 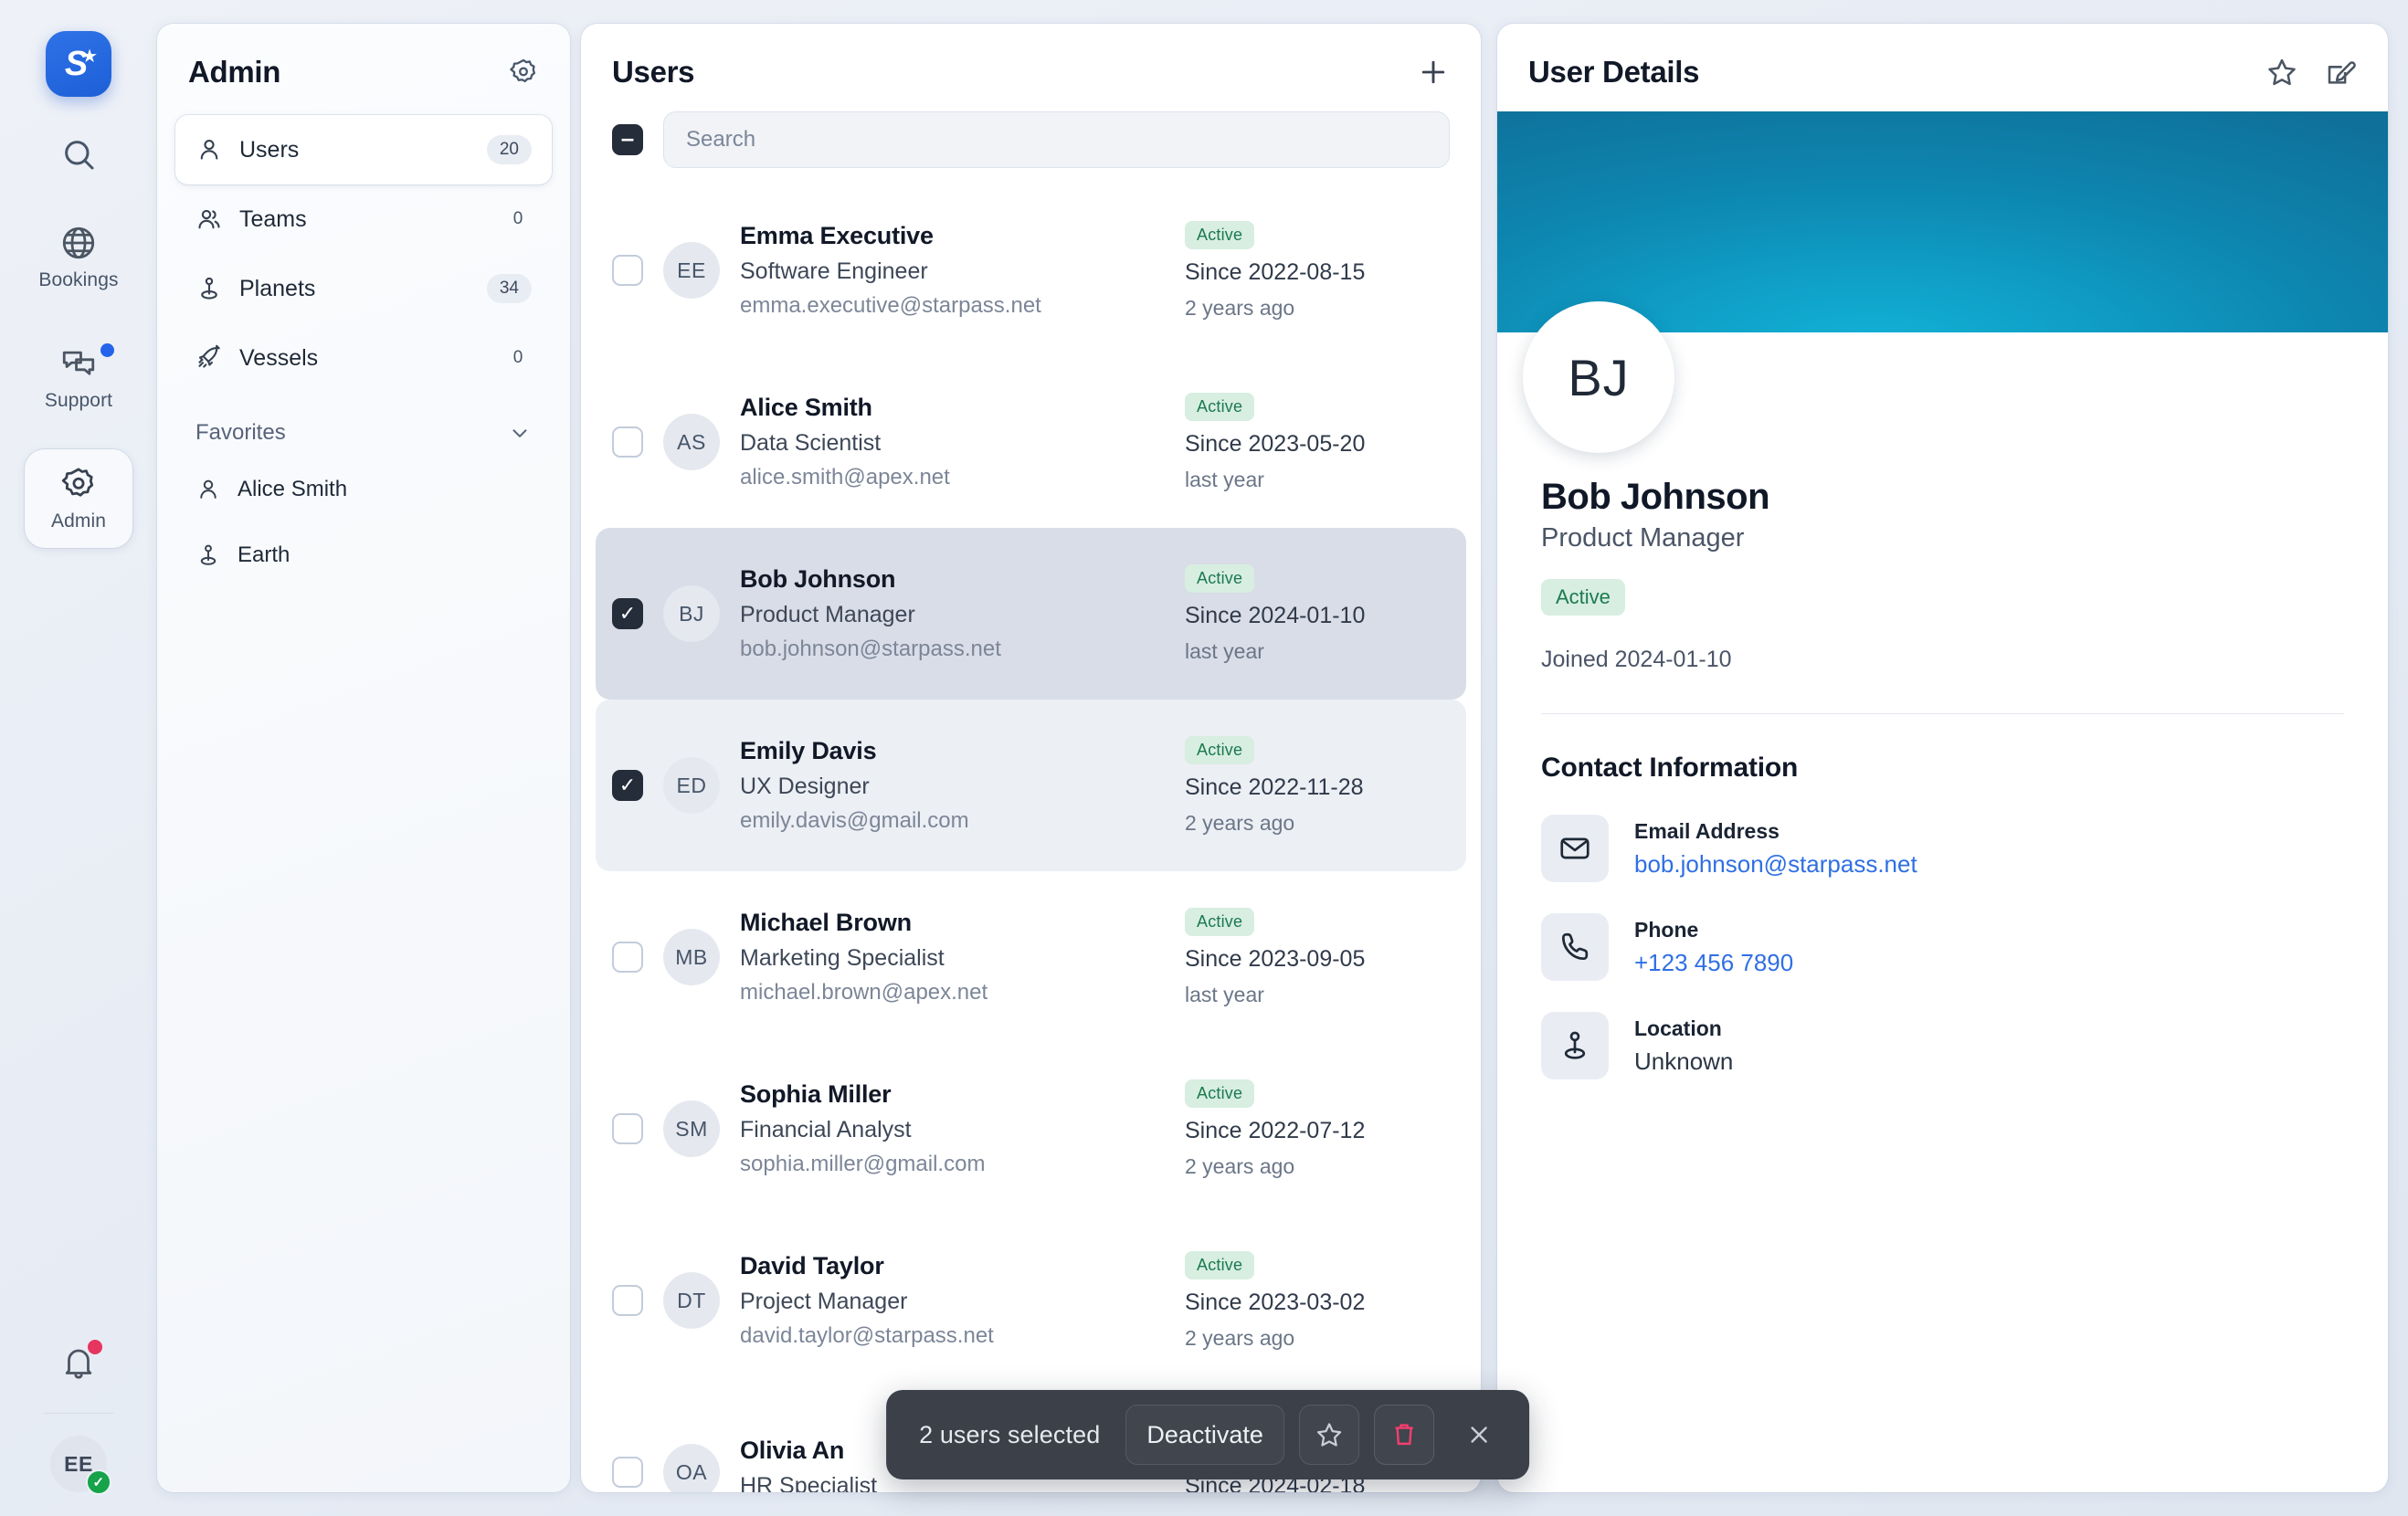 What do you see at coordinates (78, 1363) in the screenshot?
I see `notifications-button` at bounding box center [78, 1363].